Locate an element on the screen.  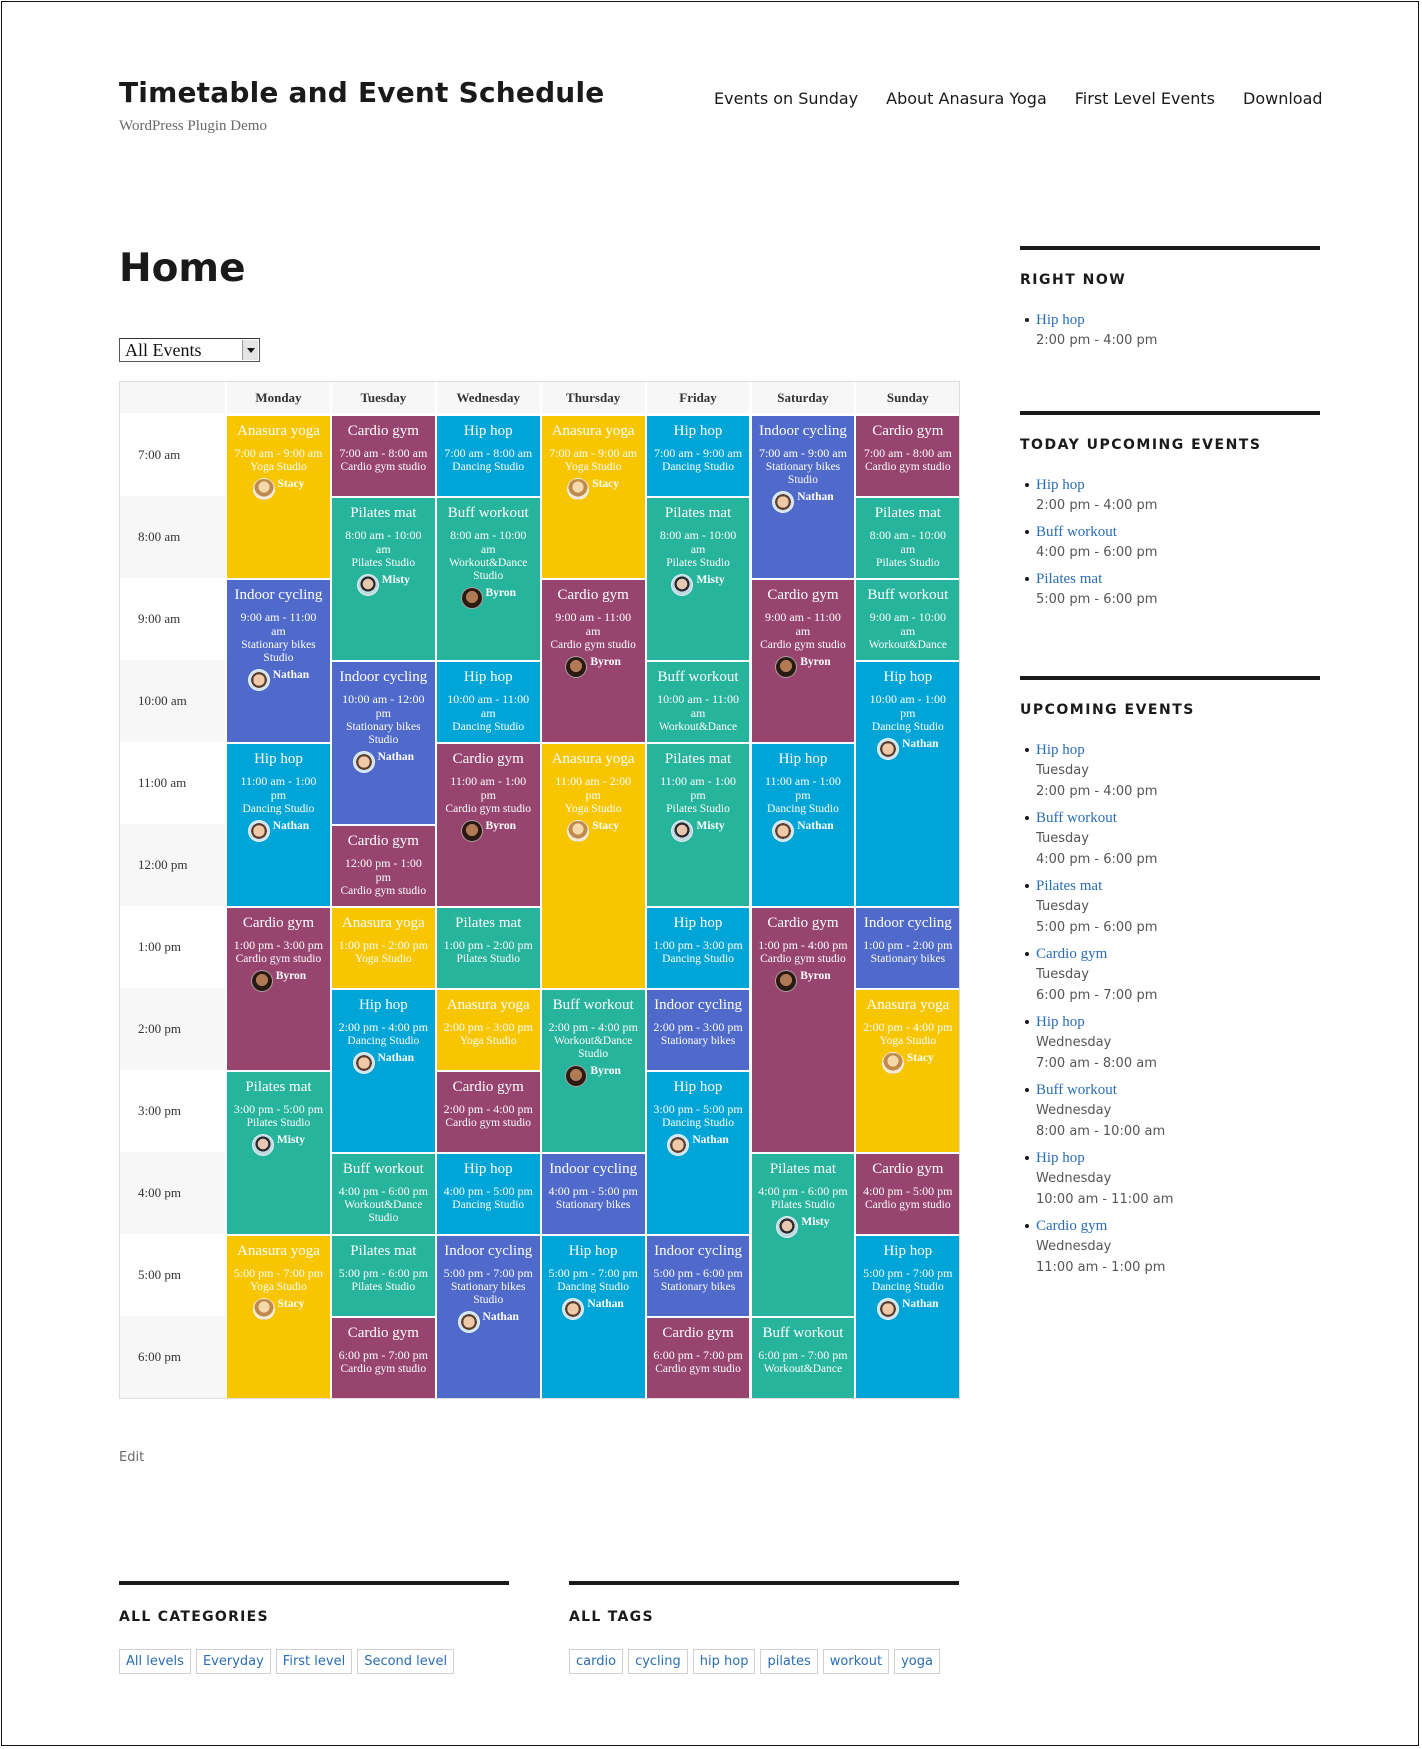
event-block: Anasura yoga 2:00 pm - 3:00 pm Yoga Studio is located at coordinates (488, 1030).